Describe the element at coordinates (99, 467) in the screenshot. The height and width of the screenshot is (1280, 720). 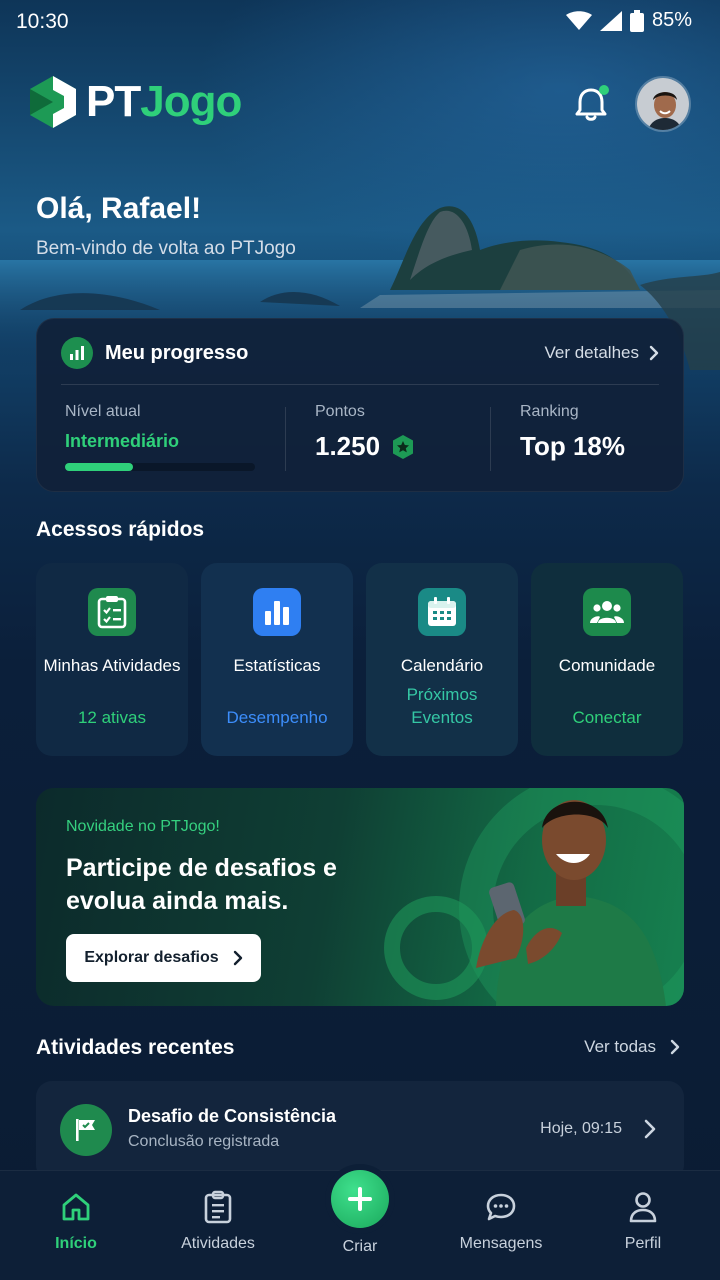
I see `level-progress-fill` at that location.